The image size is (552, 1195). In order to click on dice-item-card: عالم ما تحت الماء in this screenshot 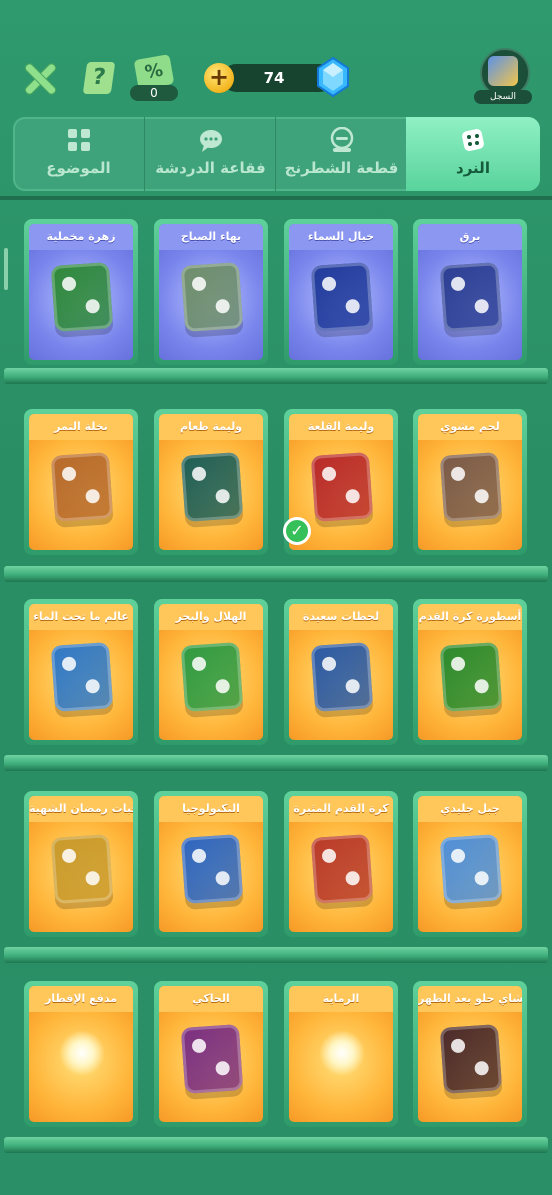, I will do `click(81, 672)`.